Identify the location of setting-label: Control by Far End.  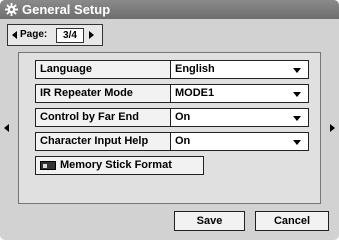
(89, 117).